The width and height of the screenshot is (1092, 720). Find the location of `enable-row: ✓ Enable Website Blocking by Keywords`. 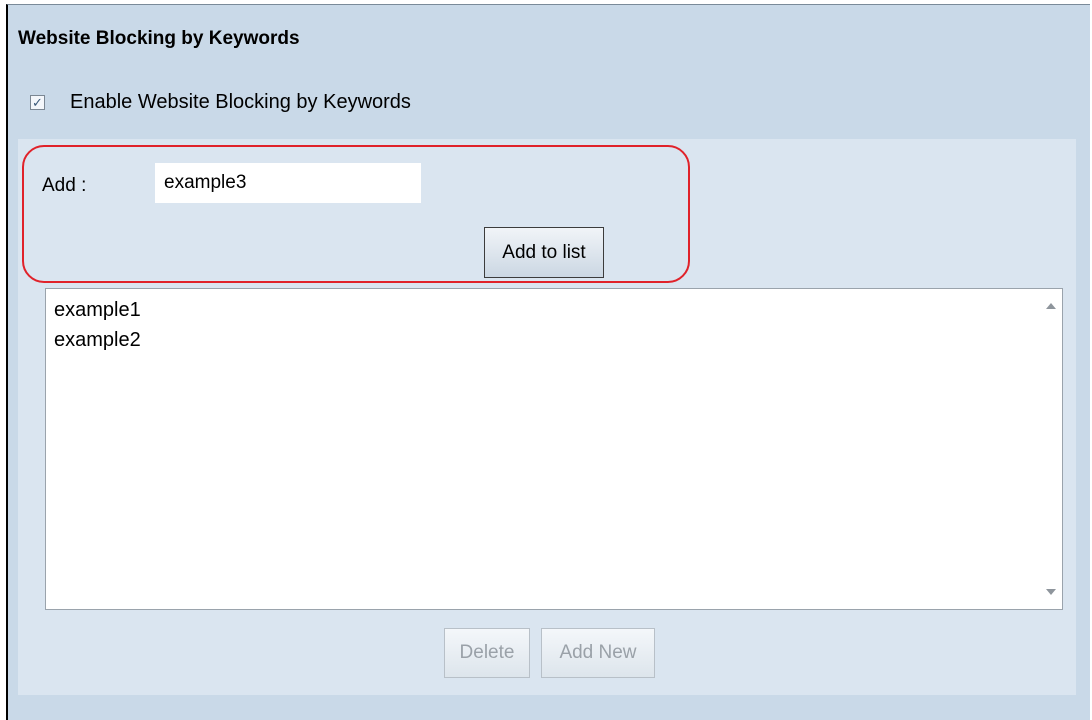

enable-row: ✓ Enable Website Blocking by Keywords is located at coordinates (220, 102).